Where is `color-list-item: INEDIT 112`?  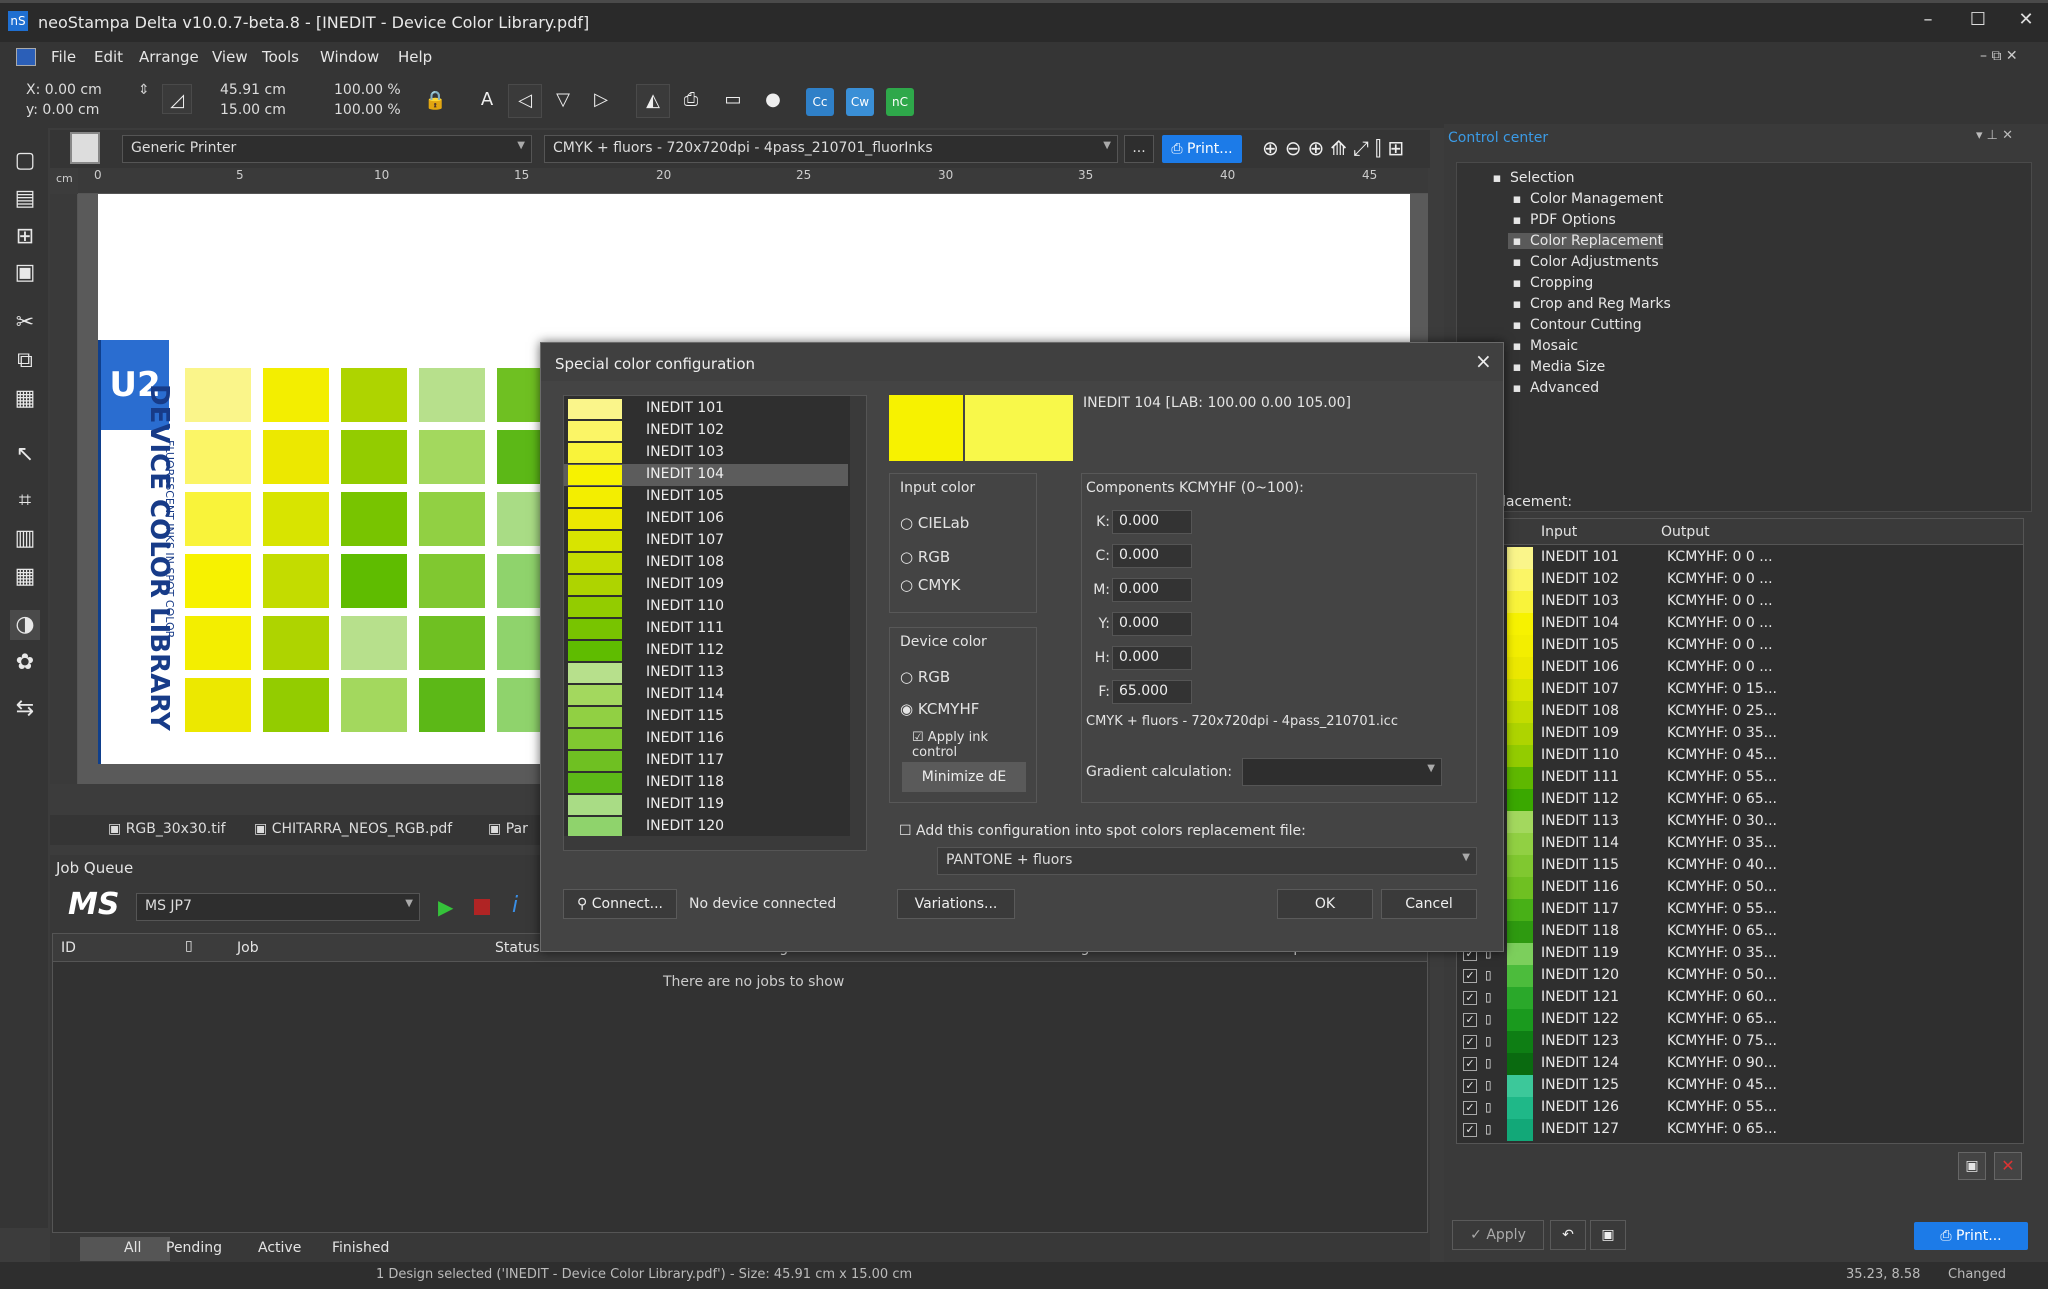
color-list-item: INEDIT 112 is located at coordinates (706, 651).